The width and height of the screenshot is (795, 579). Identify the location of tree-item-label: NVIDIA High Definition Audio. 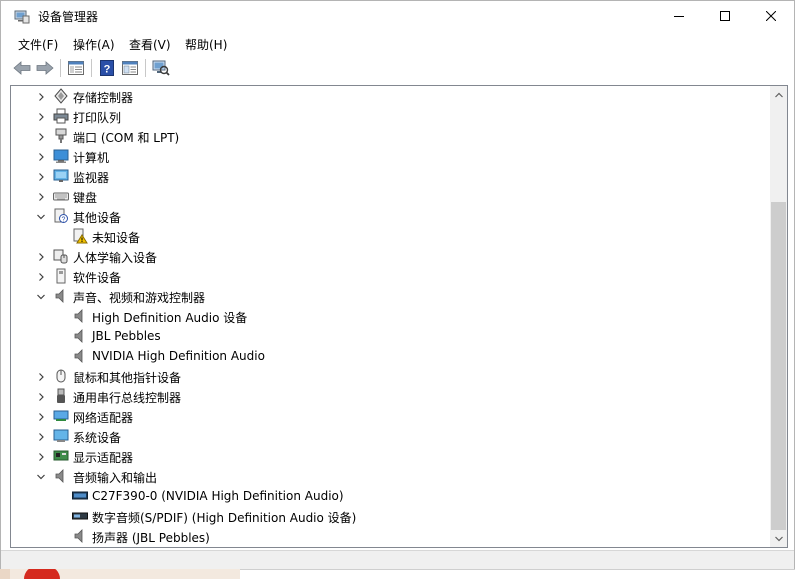
(178, 356).